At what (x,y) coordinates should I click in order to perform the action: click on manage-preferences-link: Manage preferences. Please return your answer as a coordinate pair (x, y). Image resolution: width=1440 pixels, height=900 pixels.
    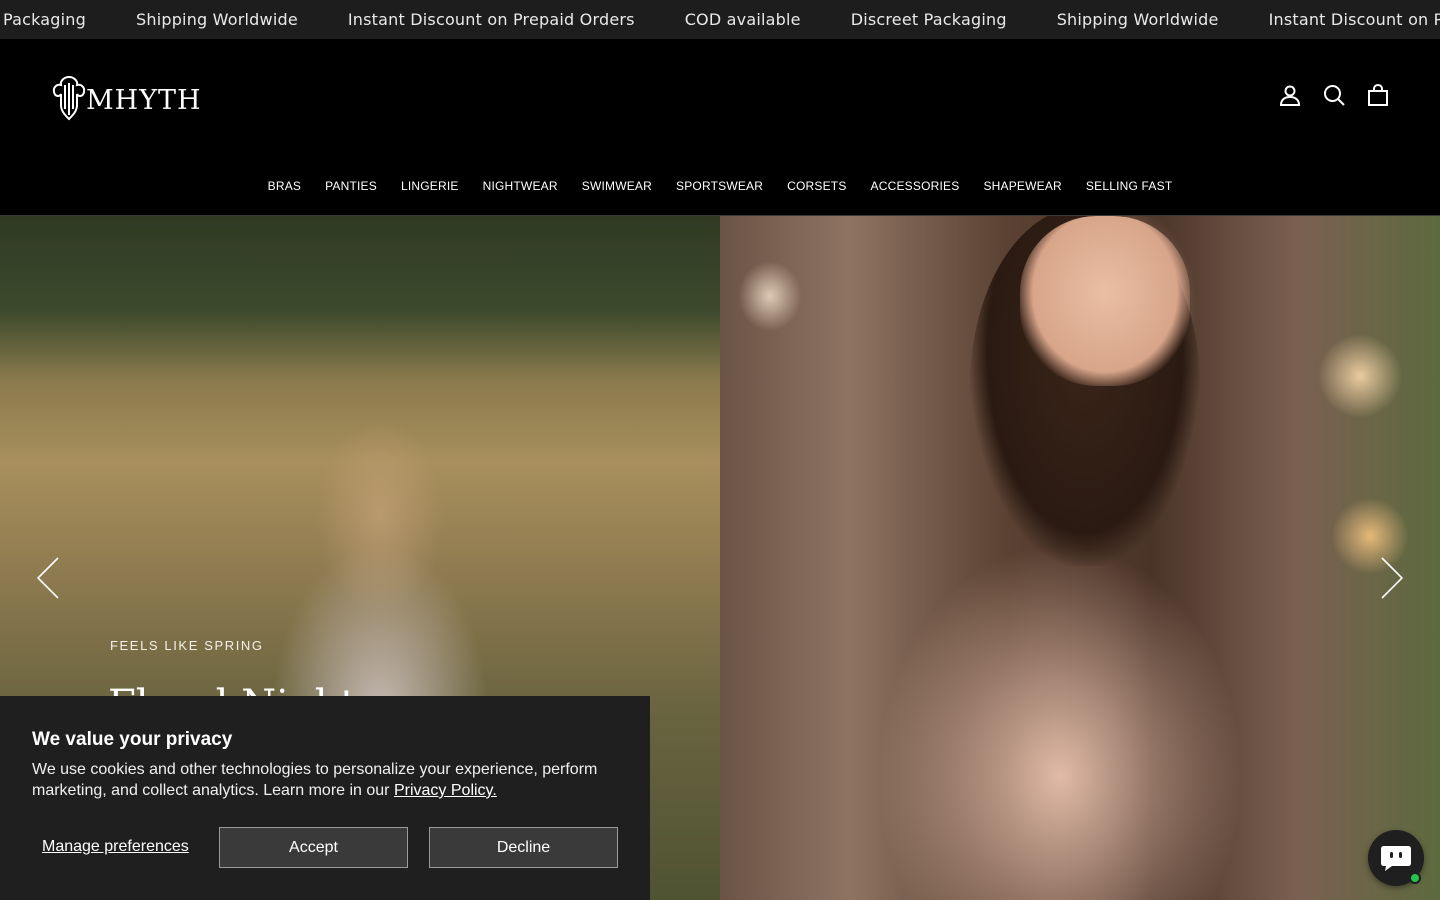
    Looking at the image, I should click on (115, 847).